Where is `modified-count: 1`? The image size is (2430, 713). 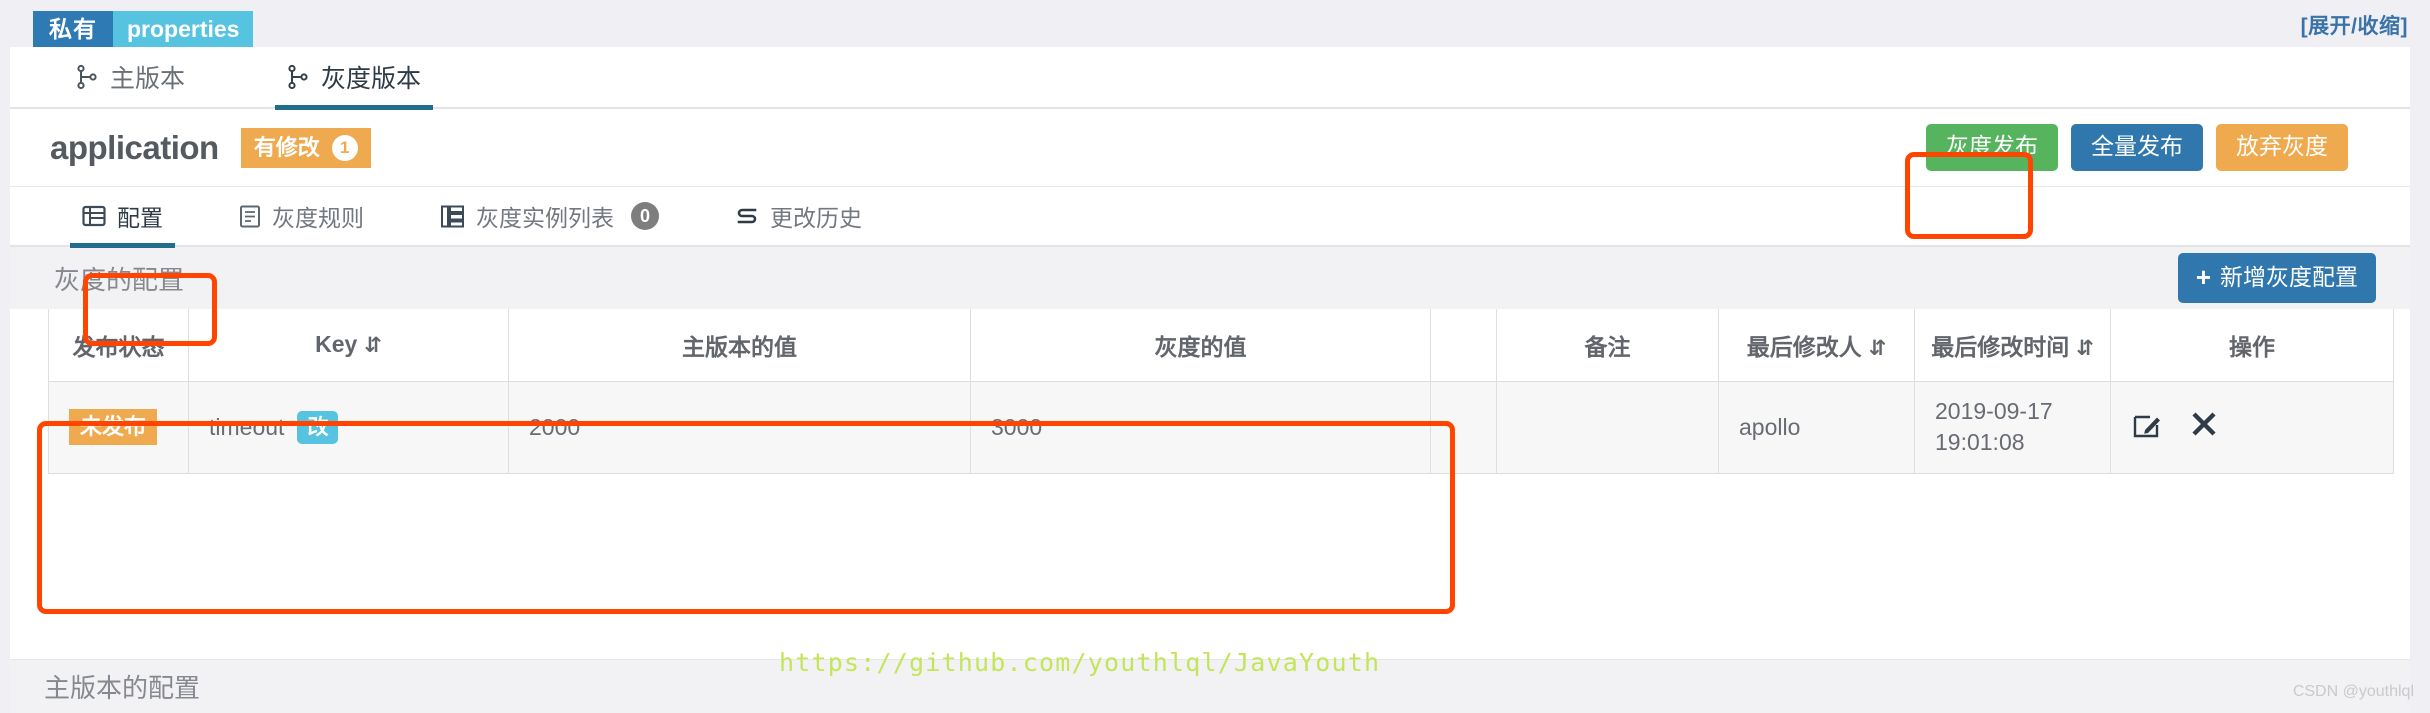 modified-count: 1 is located at coordinates (344, 147).